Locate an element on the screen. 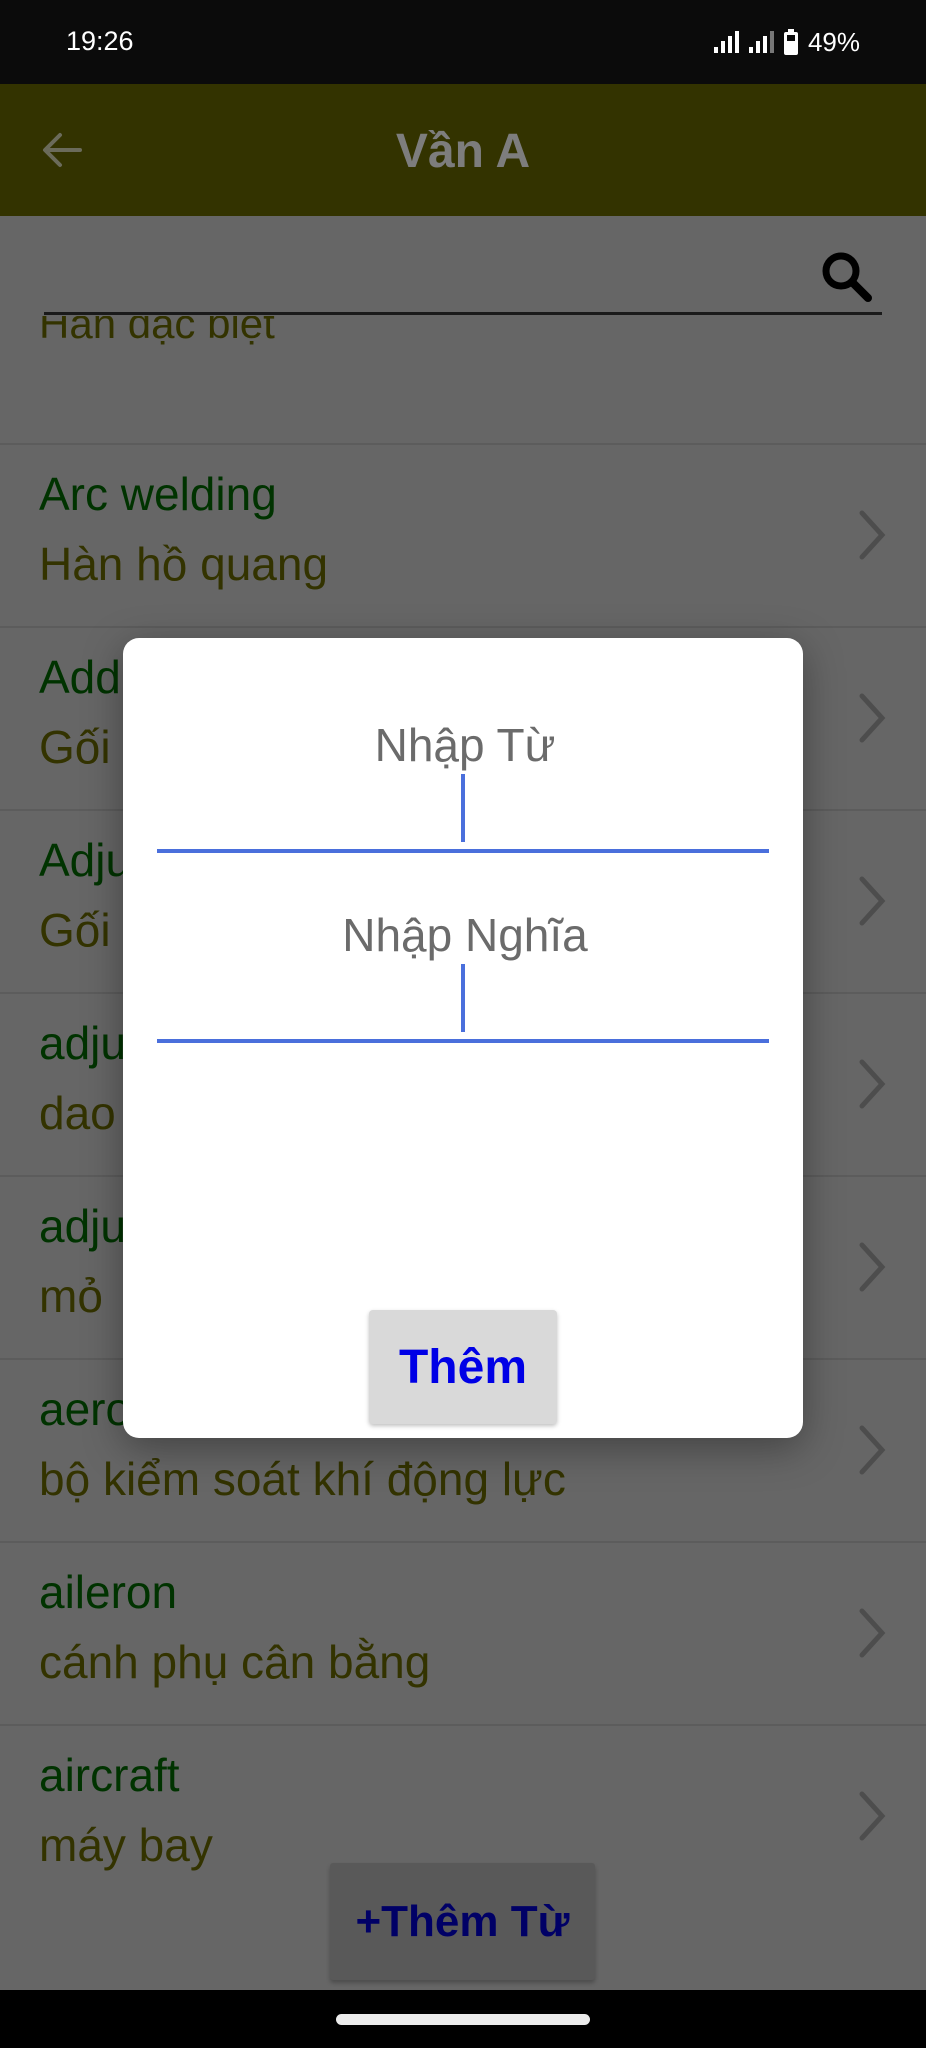  word-field-container is located at coordinates (465, 778).